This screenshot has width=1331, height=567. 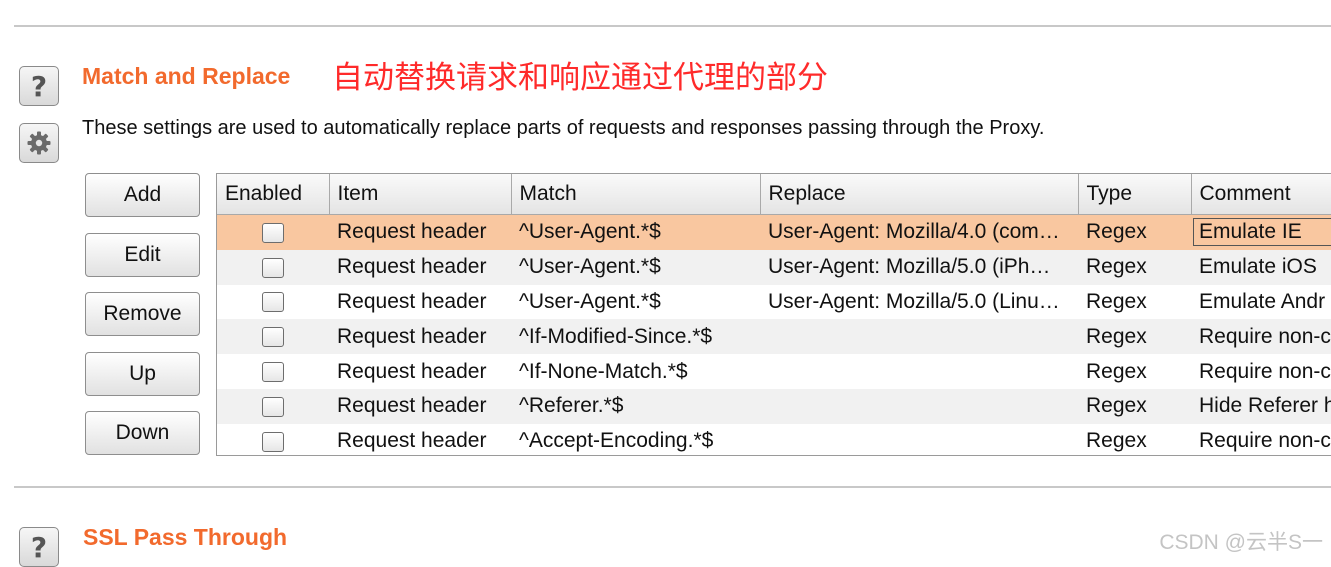 I want to click on comment-cell: Hide Referer h, so click(x=1261, y=406).